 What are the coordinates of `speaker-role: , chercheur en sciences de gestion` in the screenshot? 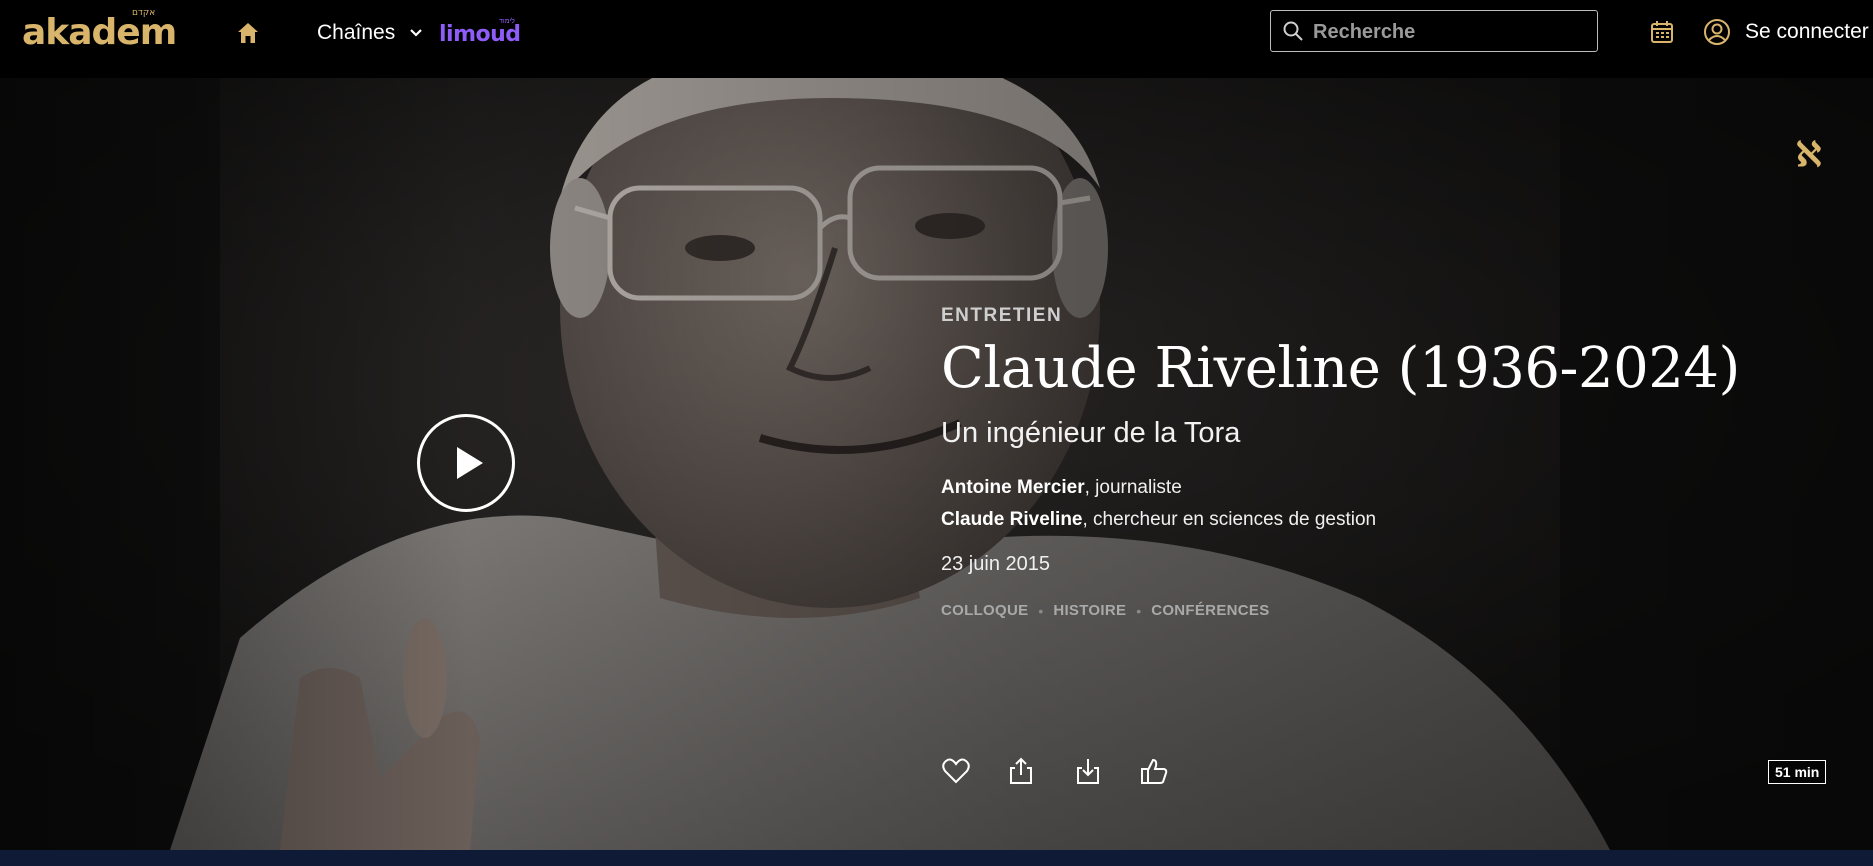 It's located at (1229, 519).